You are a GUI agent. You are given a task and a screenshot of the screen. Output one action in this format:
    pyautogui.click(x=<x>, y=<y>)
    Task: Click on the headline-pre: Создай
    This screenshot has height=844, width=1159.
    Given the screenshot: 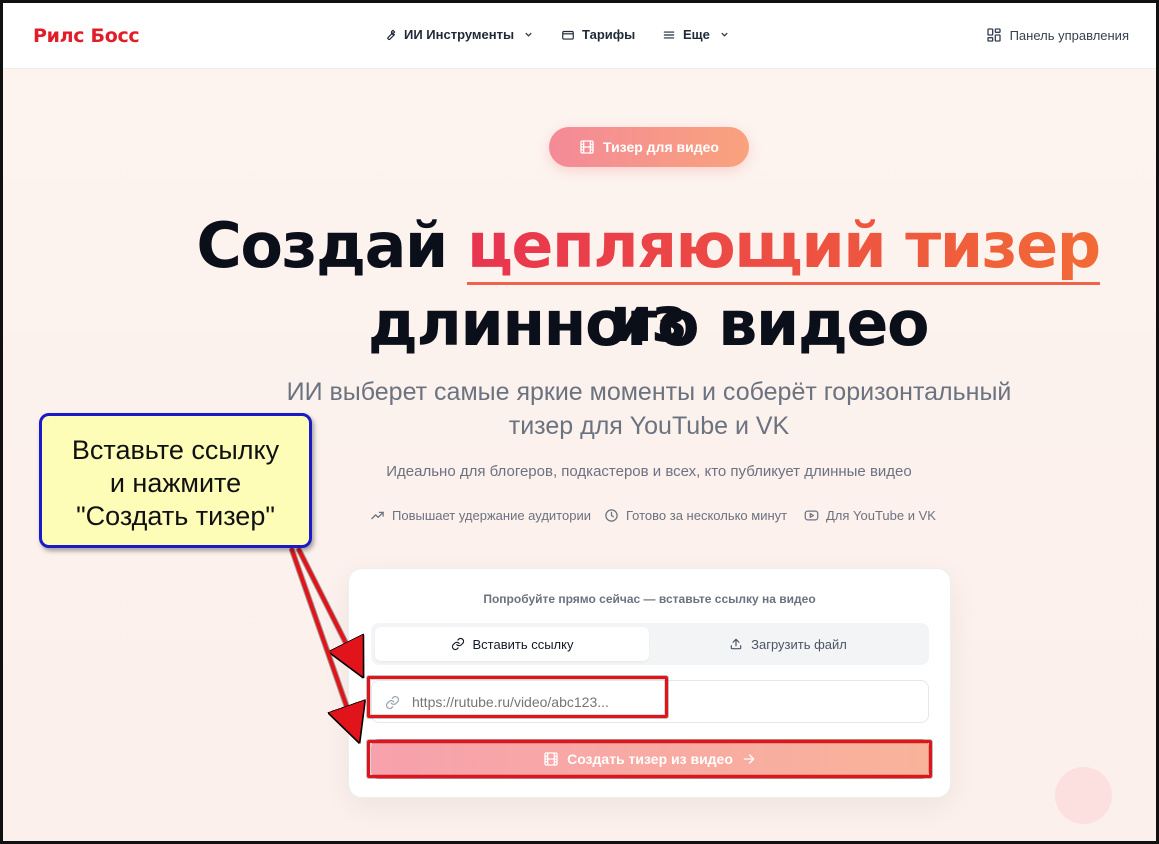 What is the action you would take?
    pyautogui.click(x=331, y=245)
    